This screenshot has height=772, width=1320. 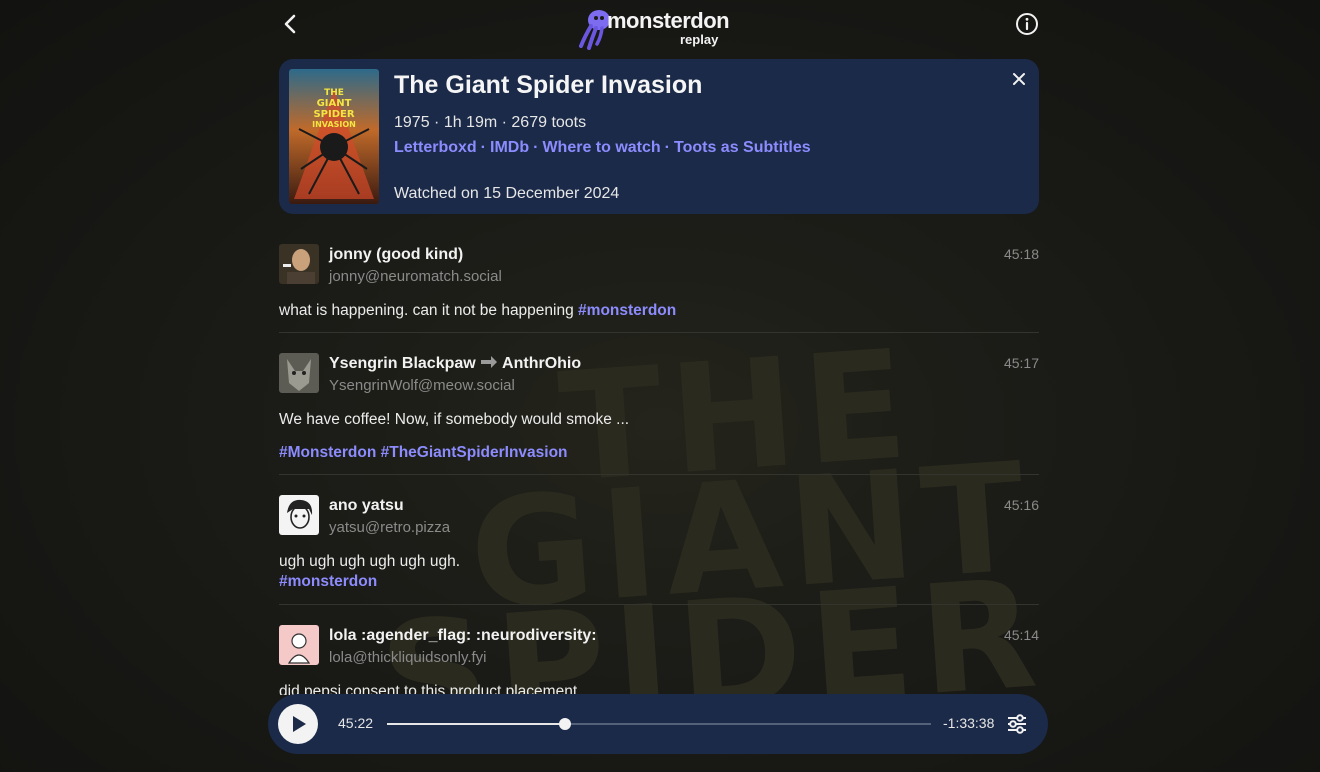 I want to click on back-arrow-icon, so click(x=291, y=24).